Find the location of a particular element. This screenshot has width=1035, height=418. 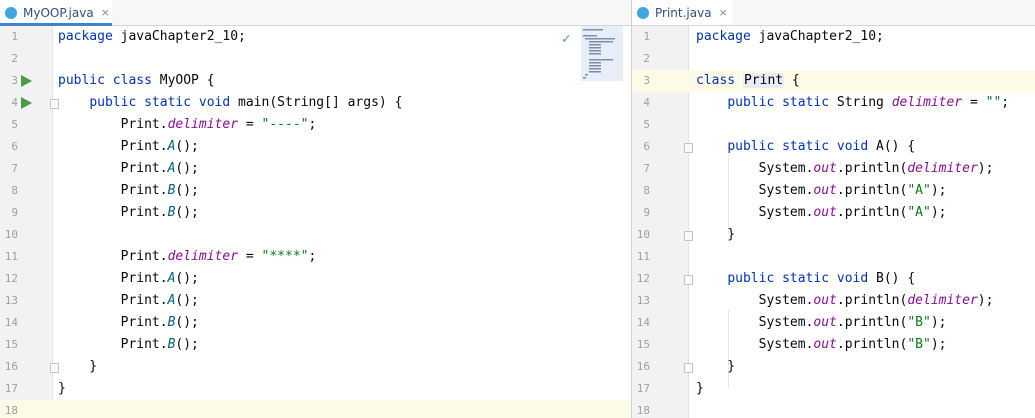

code-line: 6 Print.A(); is located at coordinates (315, 147).